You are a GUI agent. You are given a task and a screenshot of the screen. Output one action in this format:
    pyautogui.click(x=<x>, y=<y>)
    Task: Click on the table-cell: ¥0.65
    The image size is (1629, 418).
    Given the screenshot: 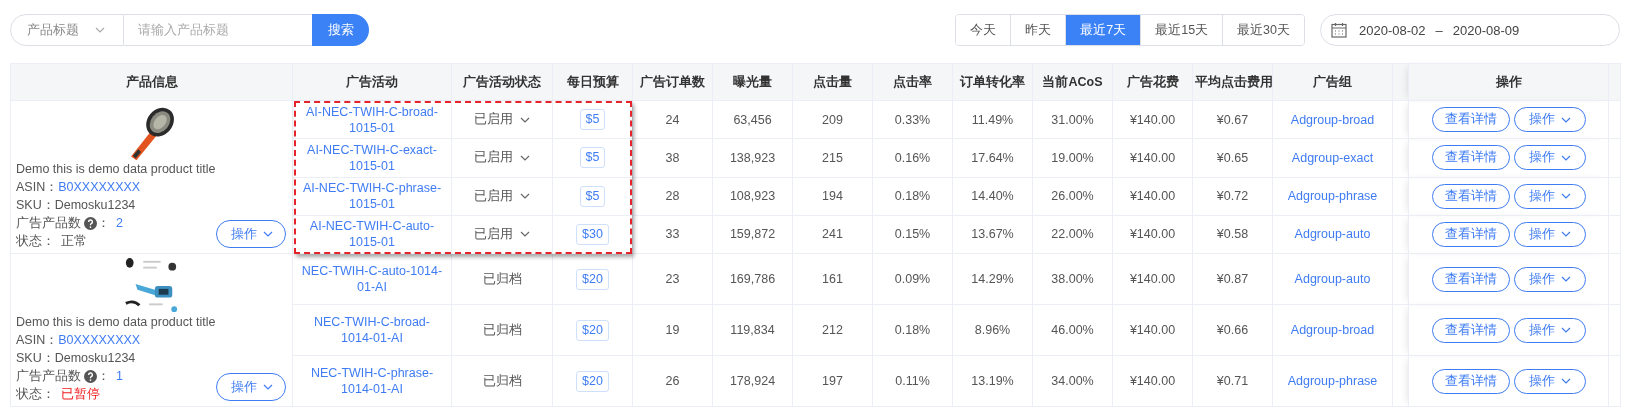 What is the action you would take?
    pyautogui.click(x=1232, y=157)
    